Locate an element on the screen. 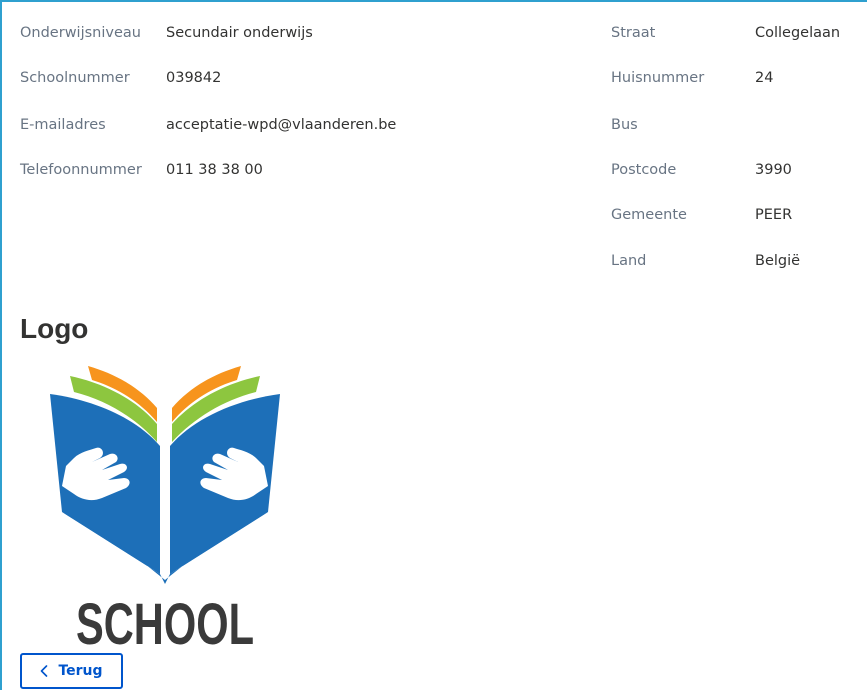  value-postcode: 3990 is located at coordinates (773, 170).